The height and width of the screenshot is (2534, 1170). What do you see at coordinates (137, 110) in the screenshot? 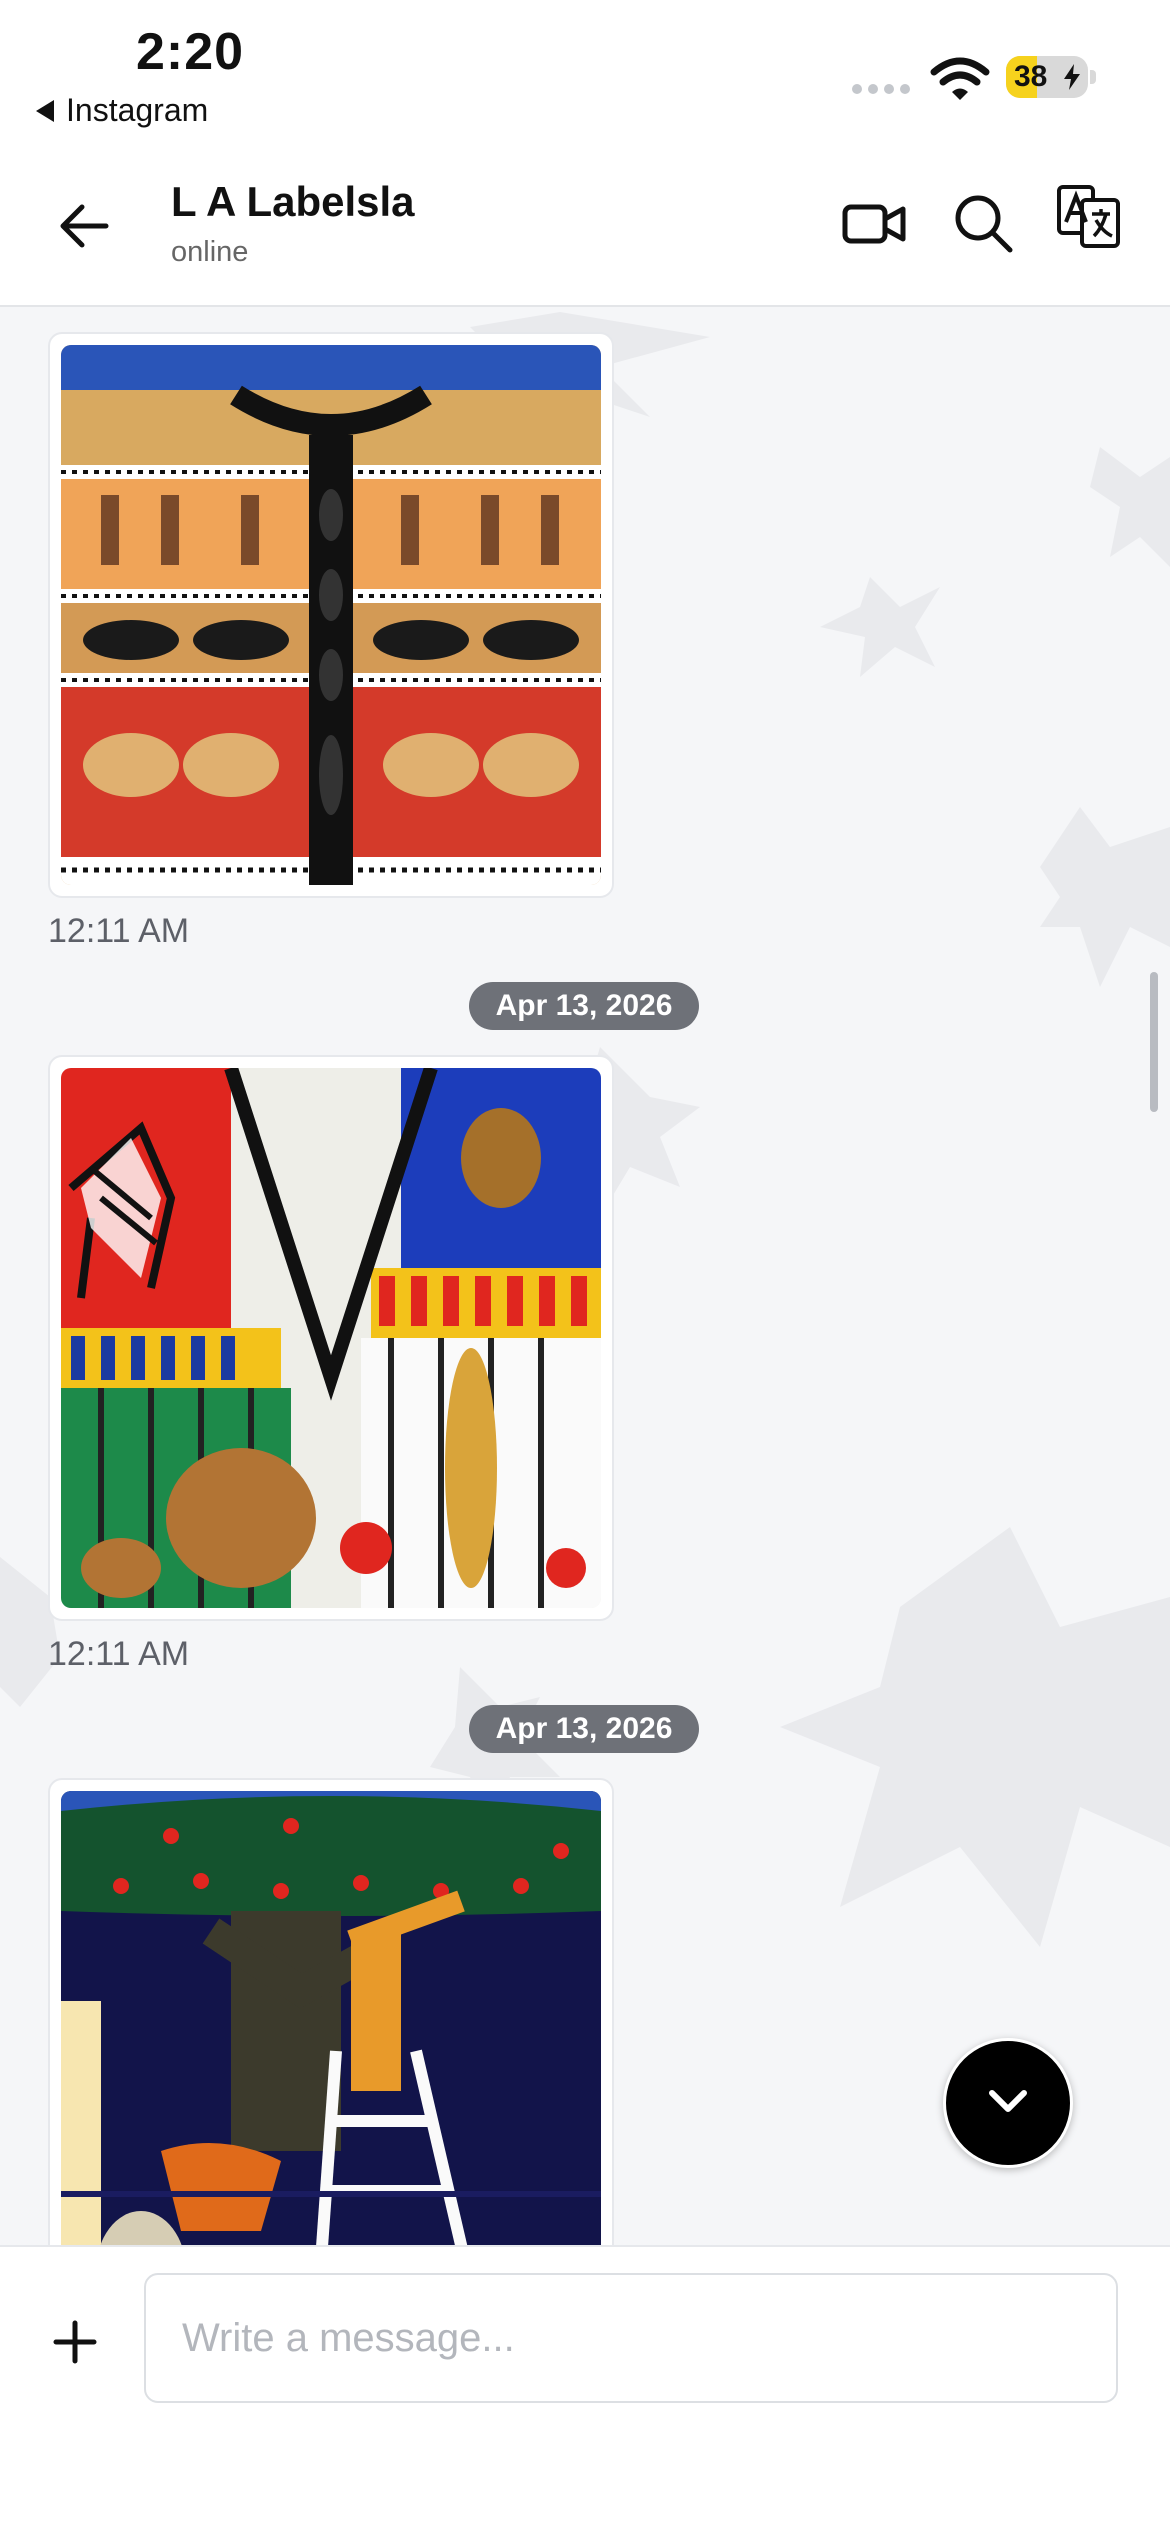
I see `back-app-label: Instagram` at bounding box center [137, 110].